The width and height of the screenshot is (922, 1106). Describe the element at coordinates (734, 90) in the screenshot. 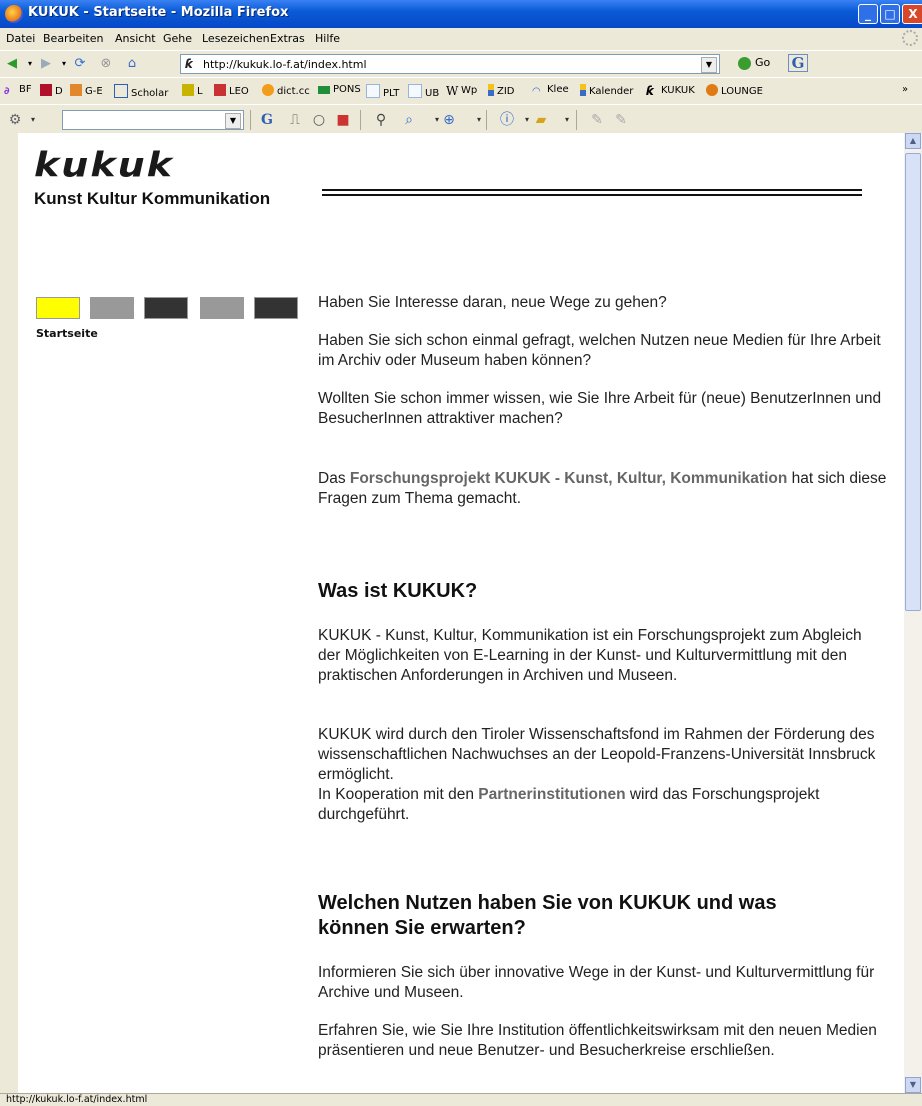

I see `bookmark-lounge: LOUNGE` at that location.